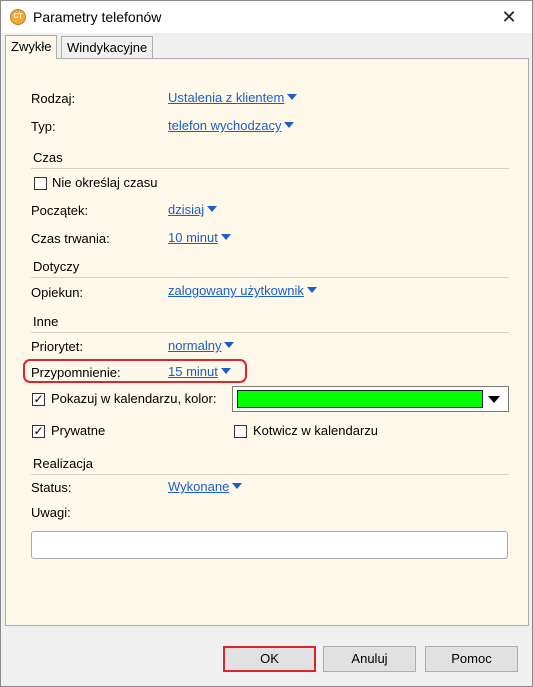 This screenshot has height=687, width=533. Describe the element at coordinates (107, 47) in the screenshot. I see `tab-windykacyjne: Windykacyjne` at that location.